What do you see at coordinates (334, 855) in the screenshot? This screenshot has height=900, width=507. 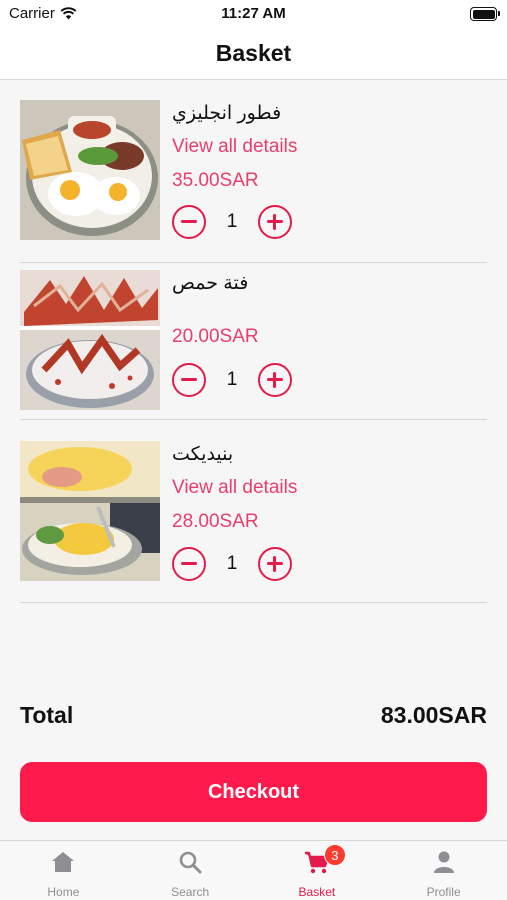 I see `cart-count-badge: 3` at bounding box center [334, 855].